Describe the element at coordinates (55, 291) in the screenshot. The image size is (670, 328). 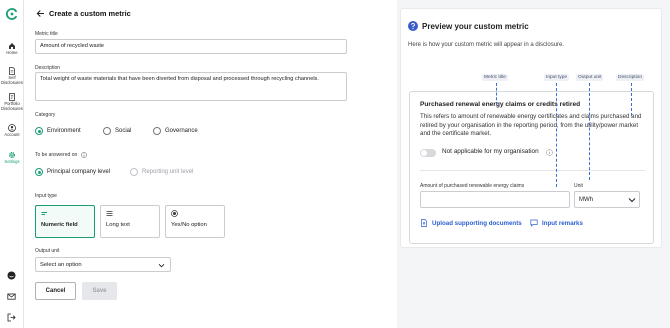
I see `cancel-button: Cancel` at that location.